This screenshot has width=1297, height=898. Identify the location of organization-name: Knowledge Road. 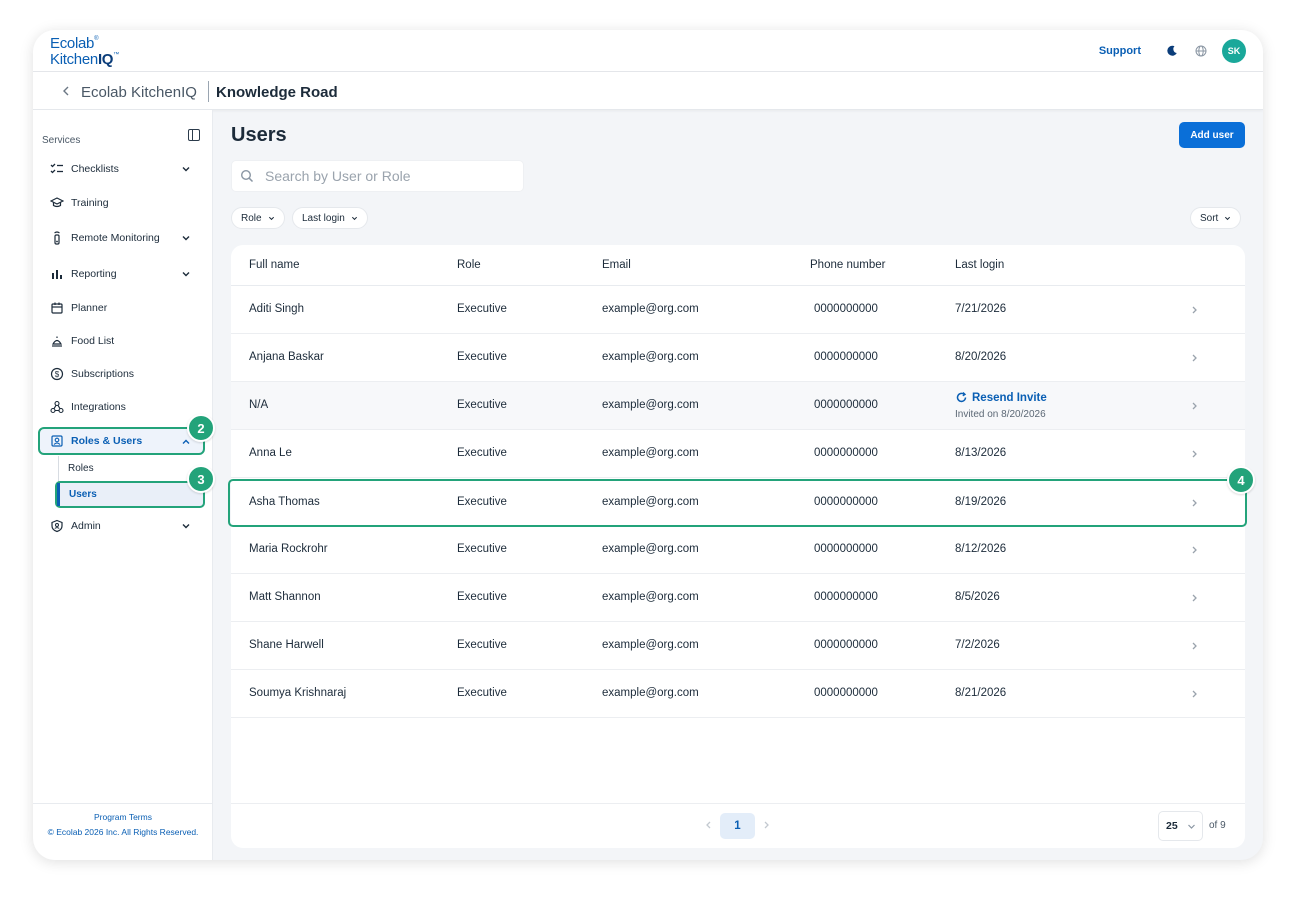
(277, 92).